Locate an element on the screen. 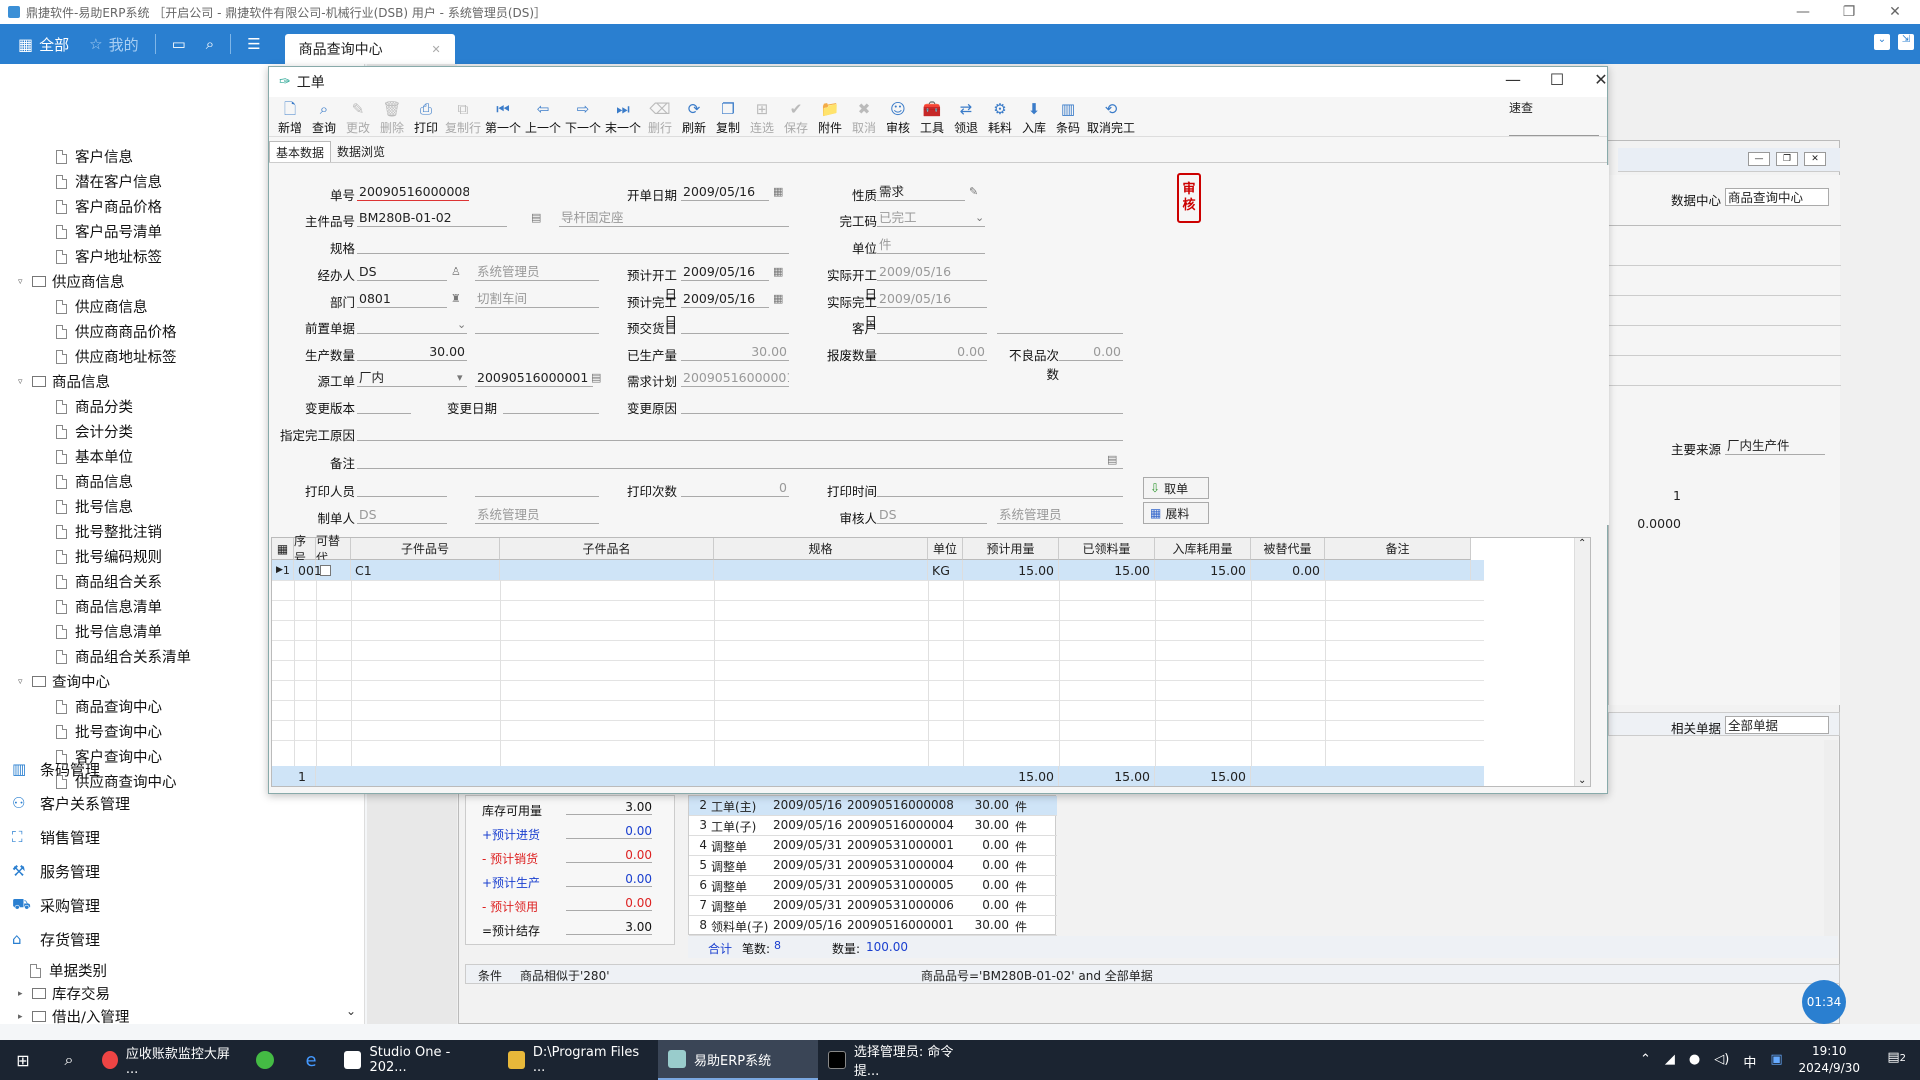 This screenshot has width=1920, height=1080. collapse-menu-button: ☰ is located at coordinates (253, 44).